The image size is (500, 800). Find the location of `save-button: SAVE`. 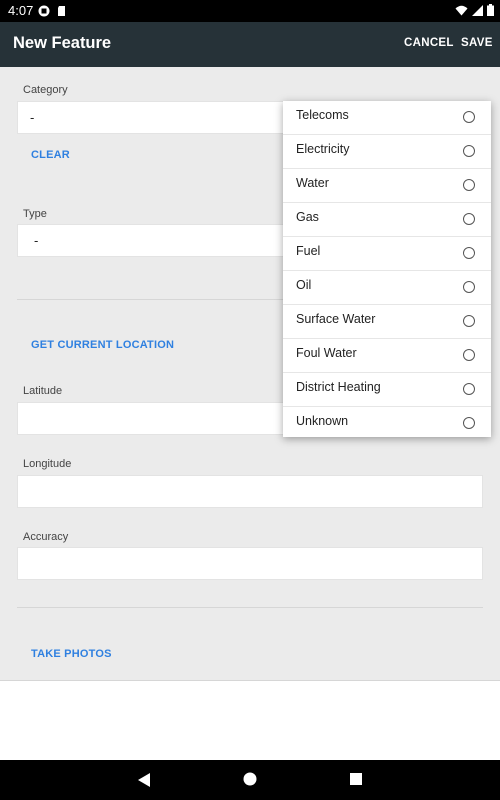

save-button: SAVE is located at coordinates (477, 43).